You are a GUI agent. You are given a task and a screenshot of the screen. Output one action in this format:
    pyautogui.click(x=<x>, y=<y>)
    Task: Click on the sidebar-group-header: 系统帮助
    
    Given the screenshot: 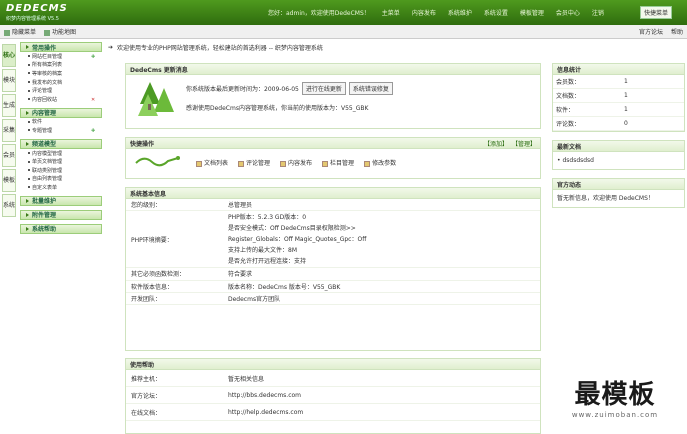 What is the action you would take?
    pyautogui.click(x=61, y=228)
    